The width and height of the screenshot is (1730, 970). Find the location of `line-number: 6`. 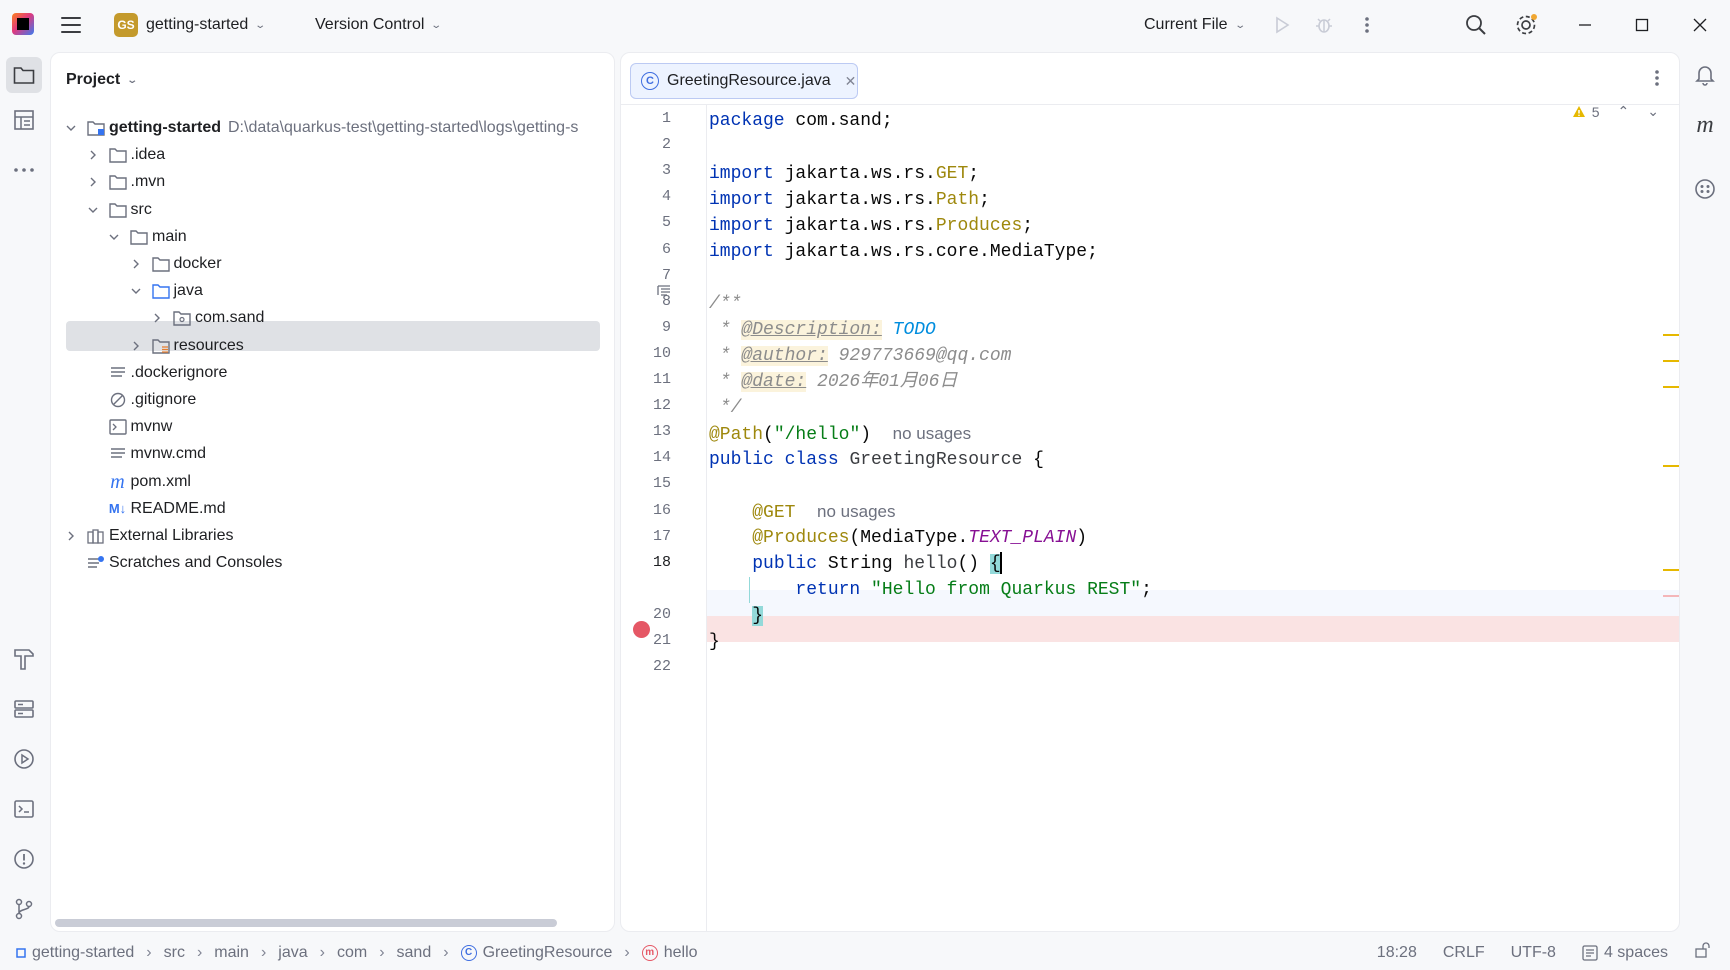

line-number: 6 is located at coordinates (646, 249).